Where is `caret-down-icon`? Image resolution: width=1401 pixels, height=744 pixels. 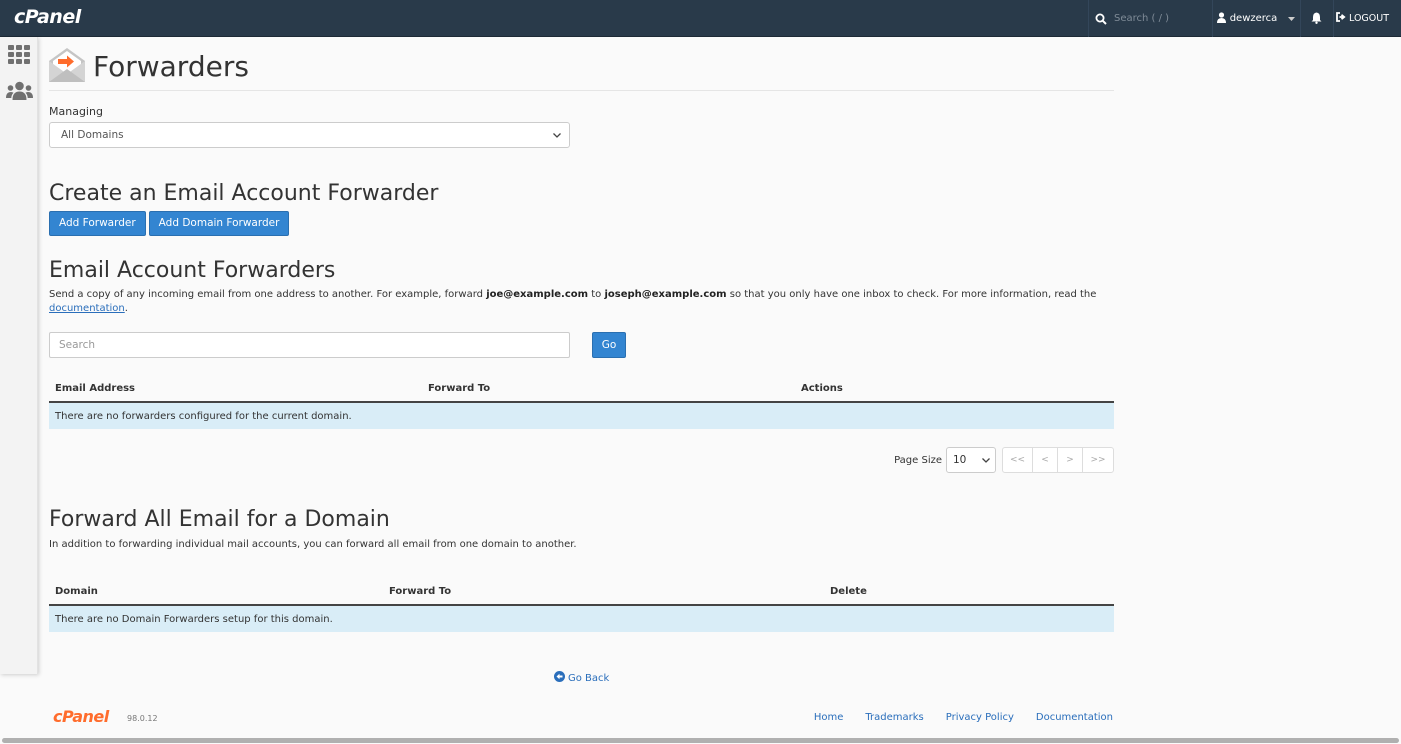 caret-down-icon is located at coordinates (1292, 18).